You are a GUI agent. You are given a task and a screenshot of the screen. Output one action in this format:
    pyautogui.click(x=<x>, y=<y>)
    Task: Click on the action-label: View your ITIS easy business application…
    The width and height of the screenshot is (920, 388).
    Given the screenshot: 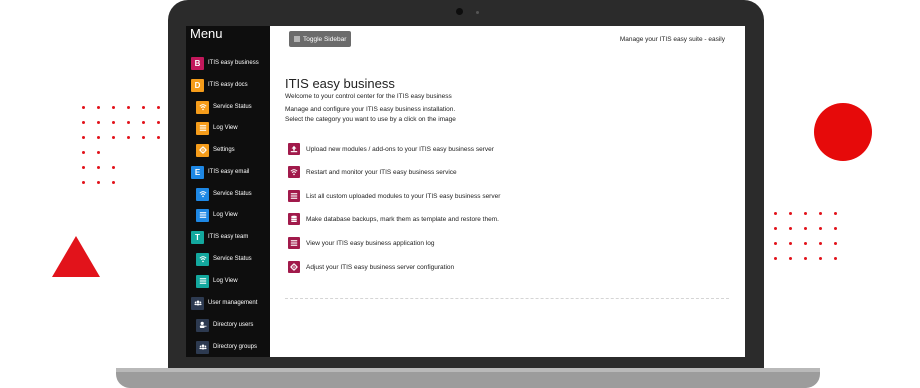 What is the action you would take?
    pyautogui.click(x=370, y=243)
    